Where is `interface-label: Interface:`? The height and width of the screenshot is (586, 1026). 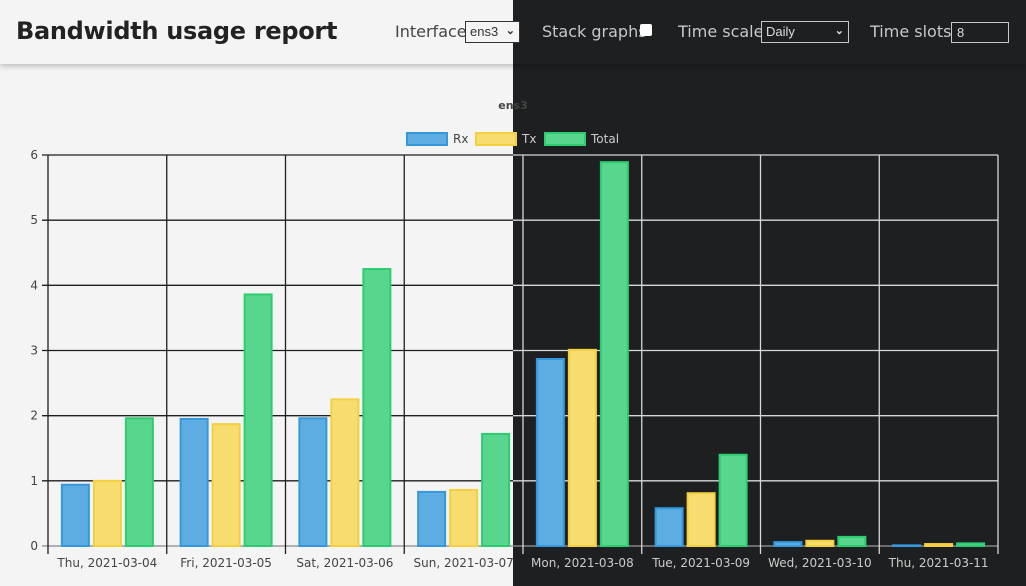 interface-label: Interface: is located at coordinates (434, 31).